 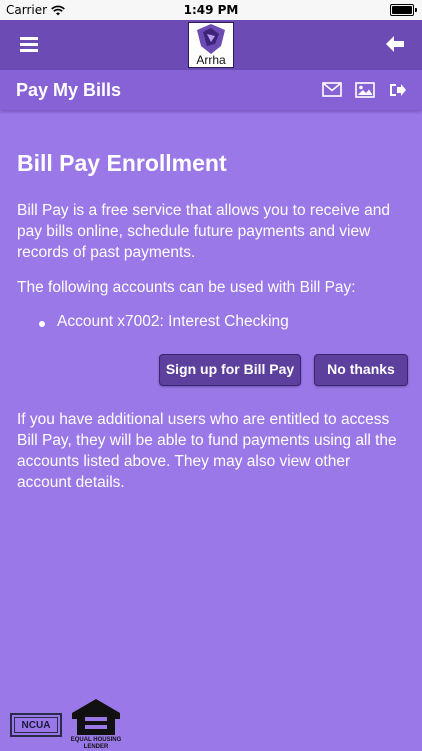 I want to click on equal-housing-label: EQUAL HOUSING LENDER, so click(x=96, y=743).